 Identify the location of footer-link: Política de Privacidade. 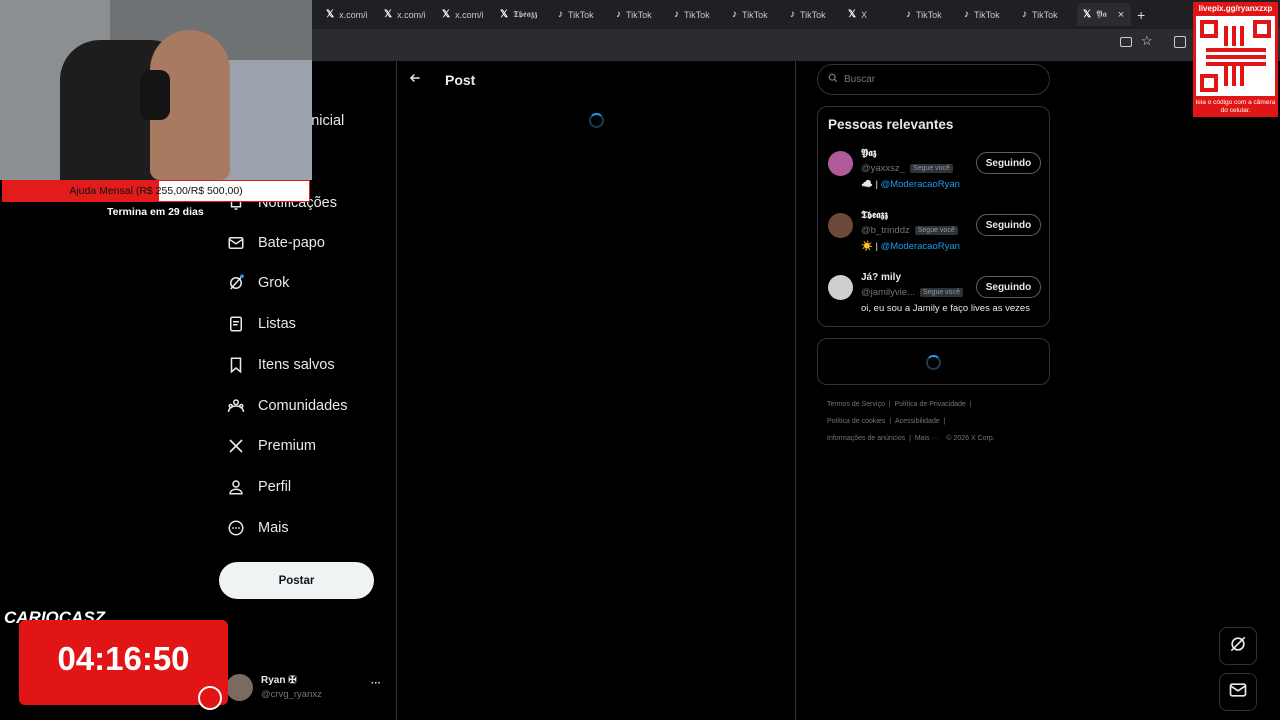
(930, 404).